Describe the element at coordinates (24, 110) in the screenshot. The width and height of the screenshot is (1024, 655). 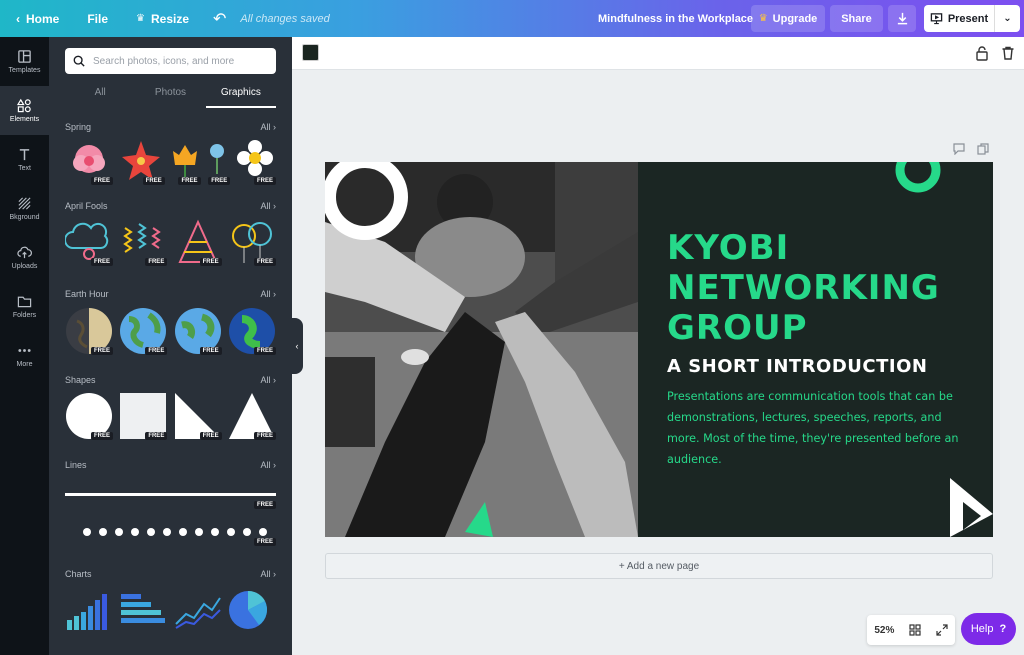
I see `rail-item-elements: Elements` at that location.